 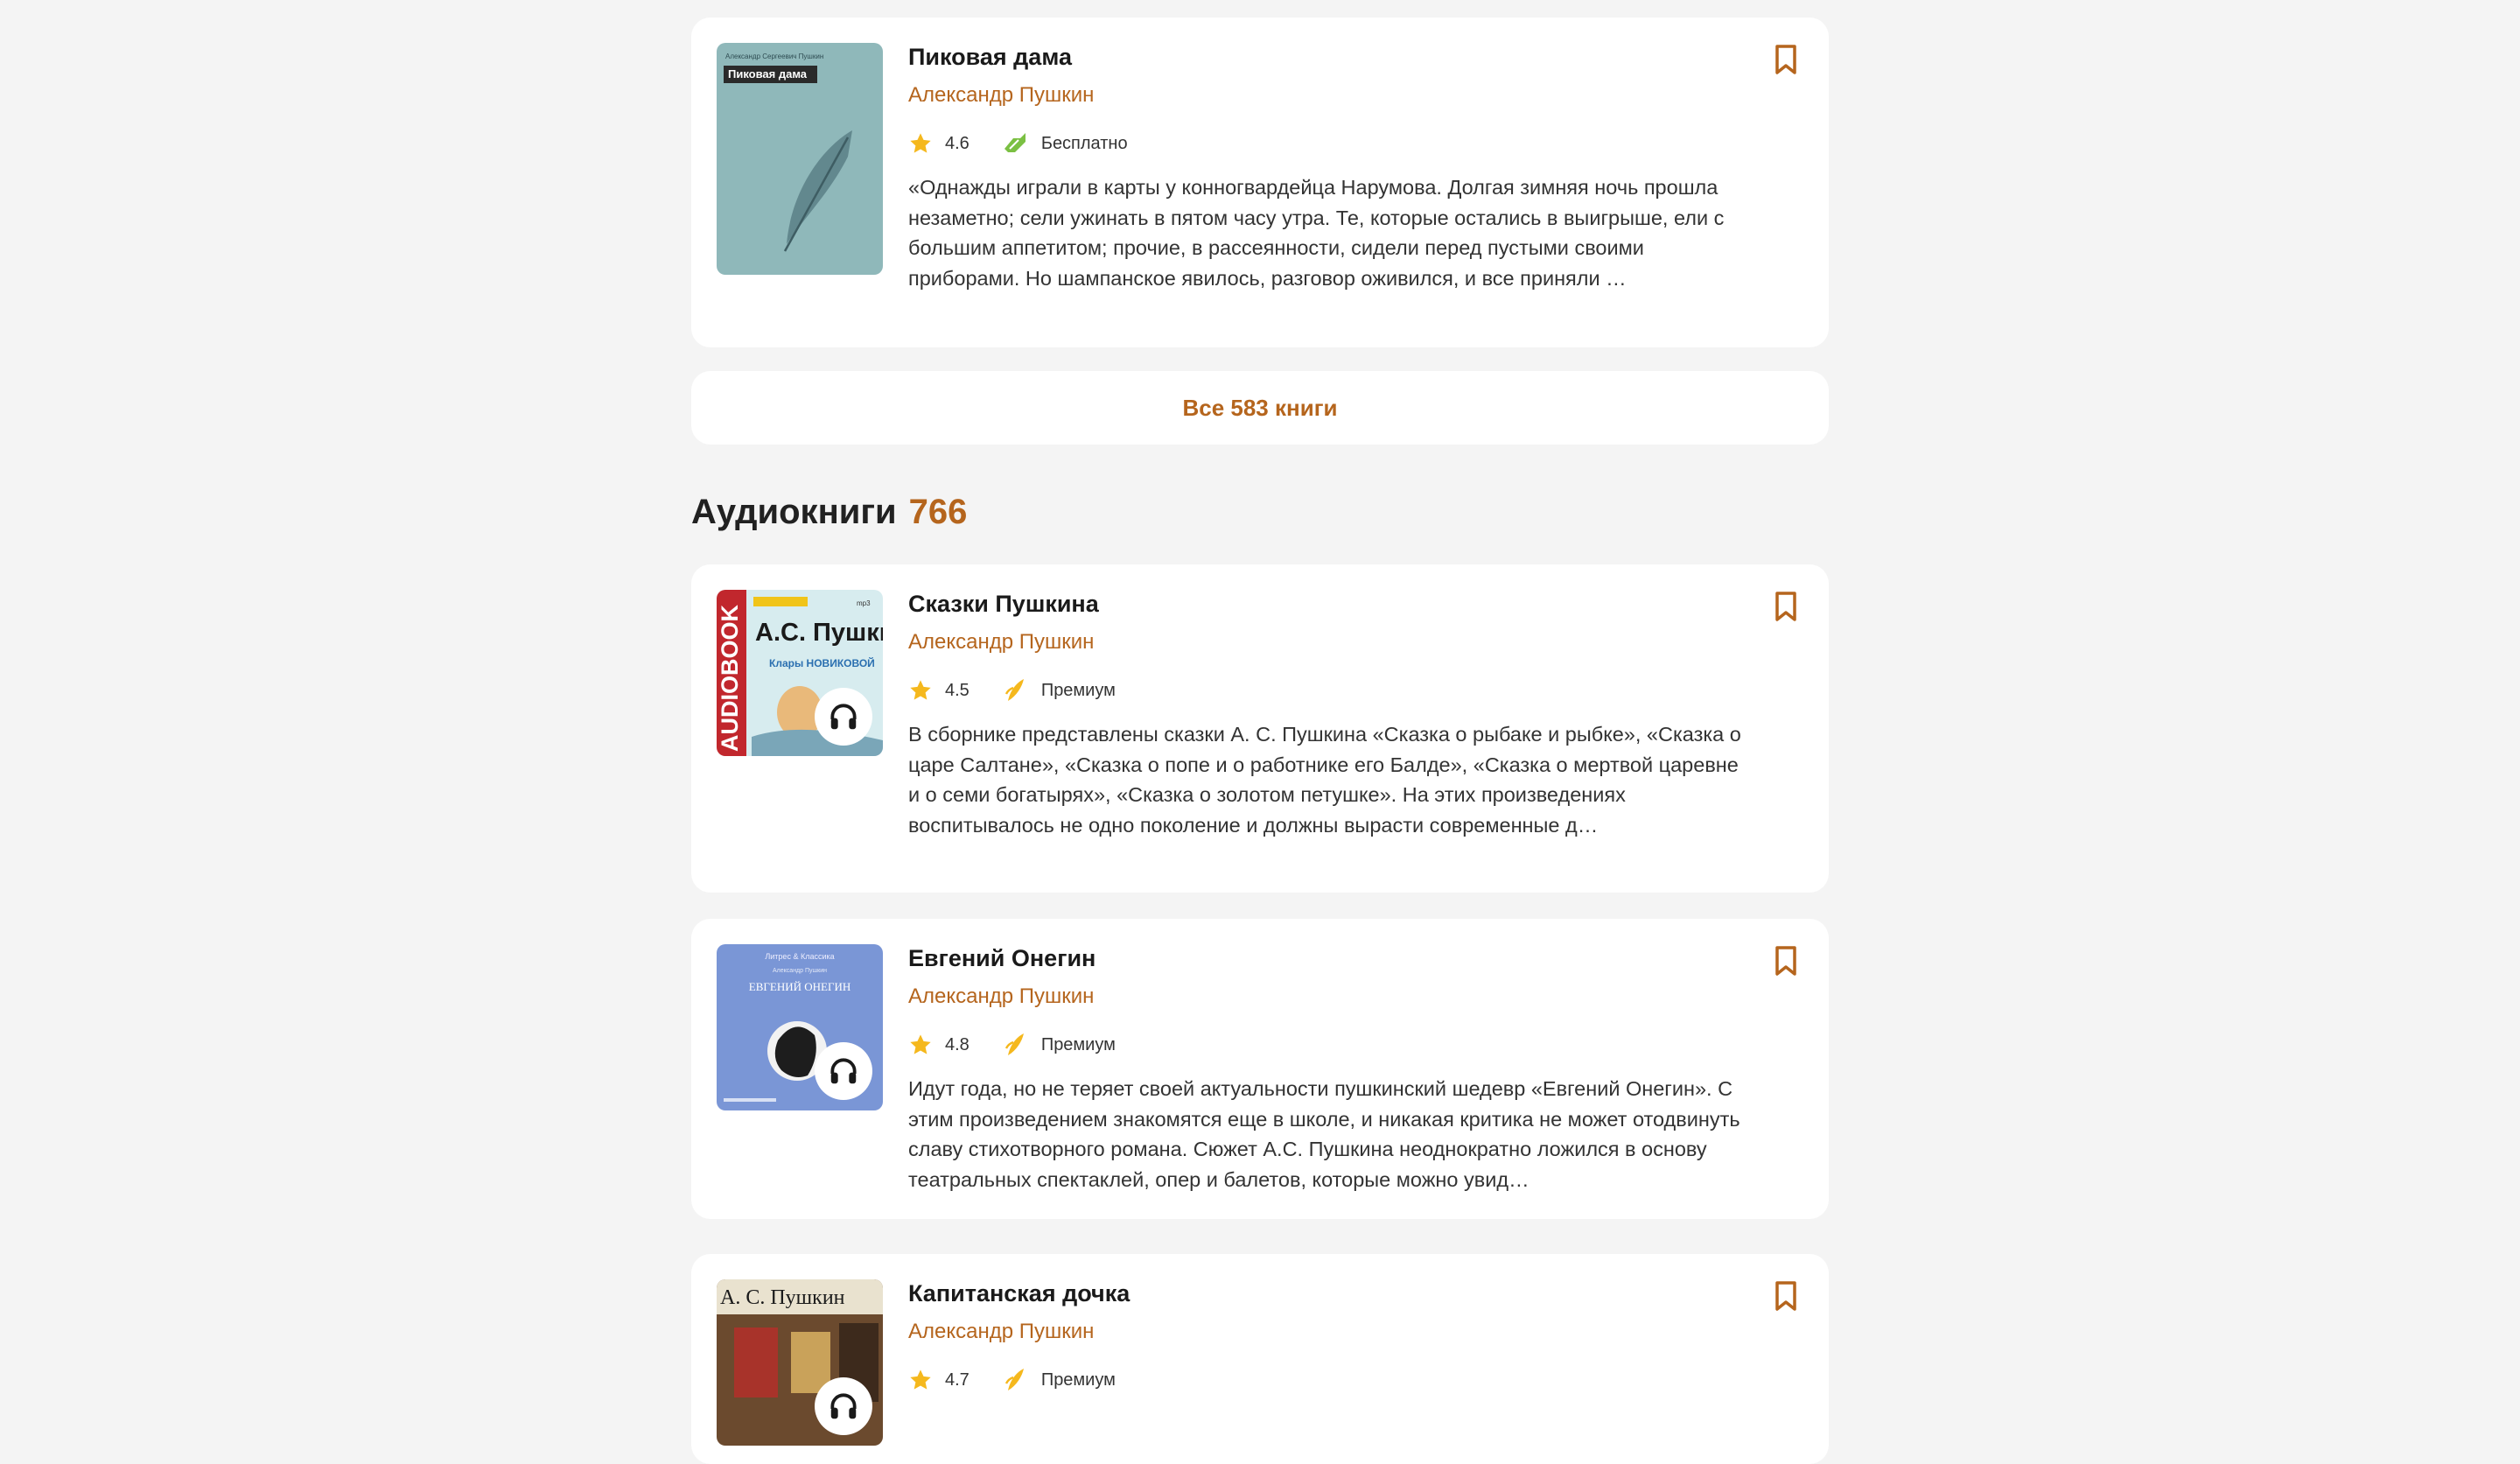 I want to click on cover-top-text: Александр Сергеевич Пушкин, so click(x=774, y=56).